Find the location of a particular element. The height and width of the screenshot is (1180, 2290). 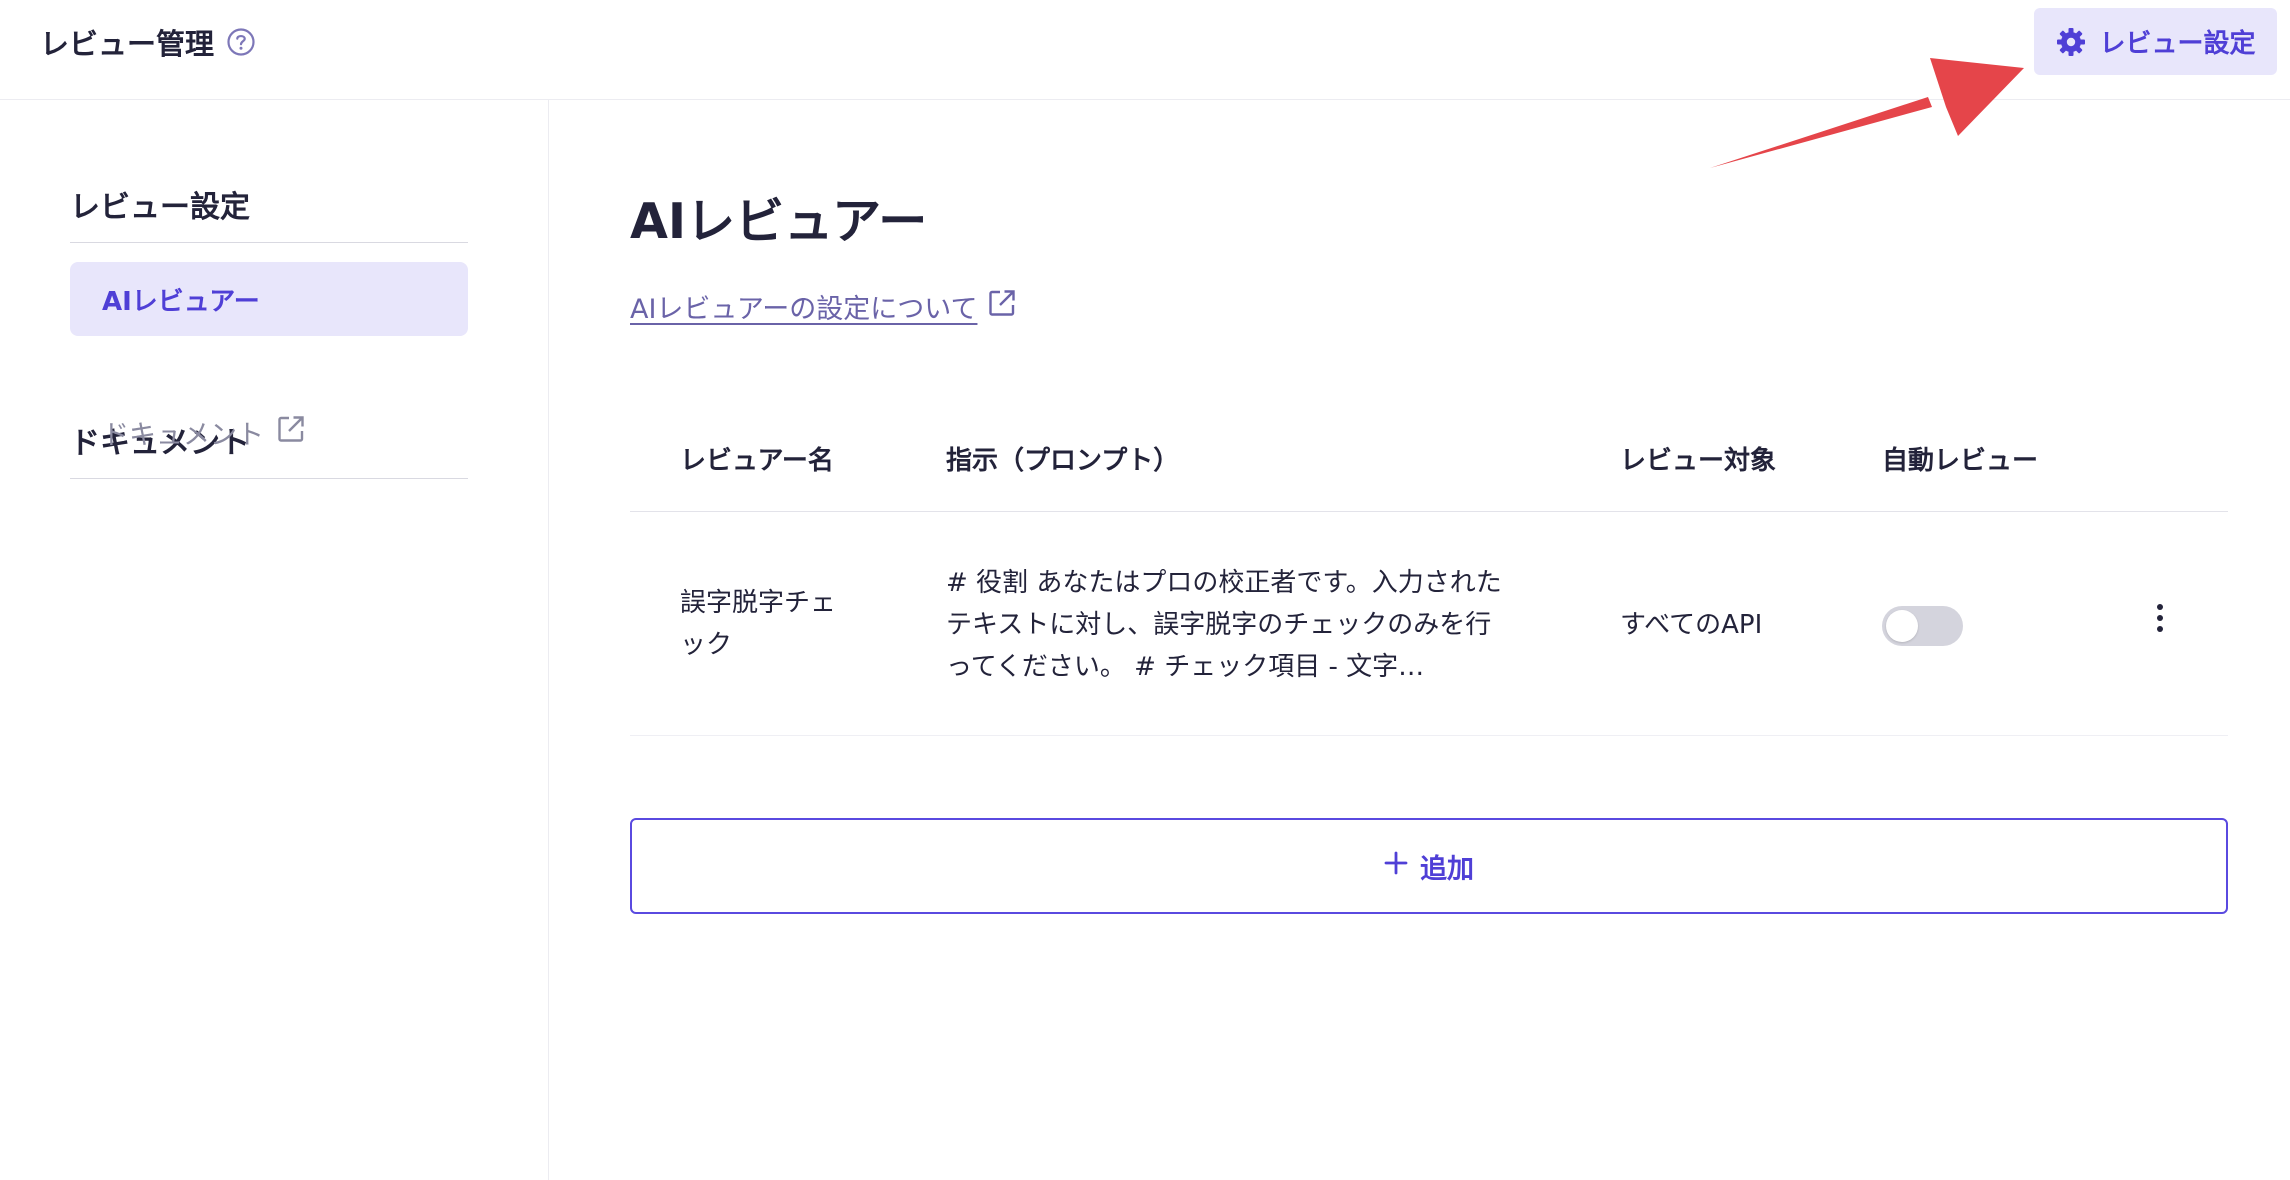

gear-icon is located at coordinates (2071, 42).